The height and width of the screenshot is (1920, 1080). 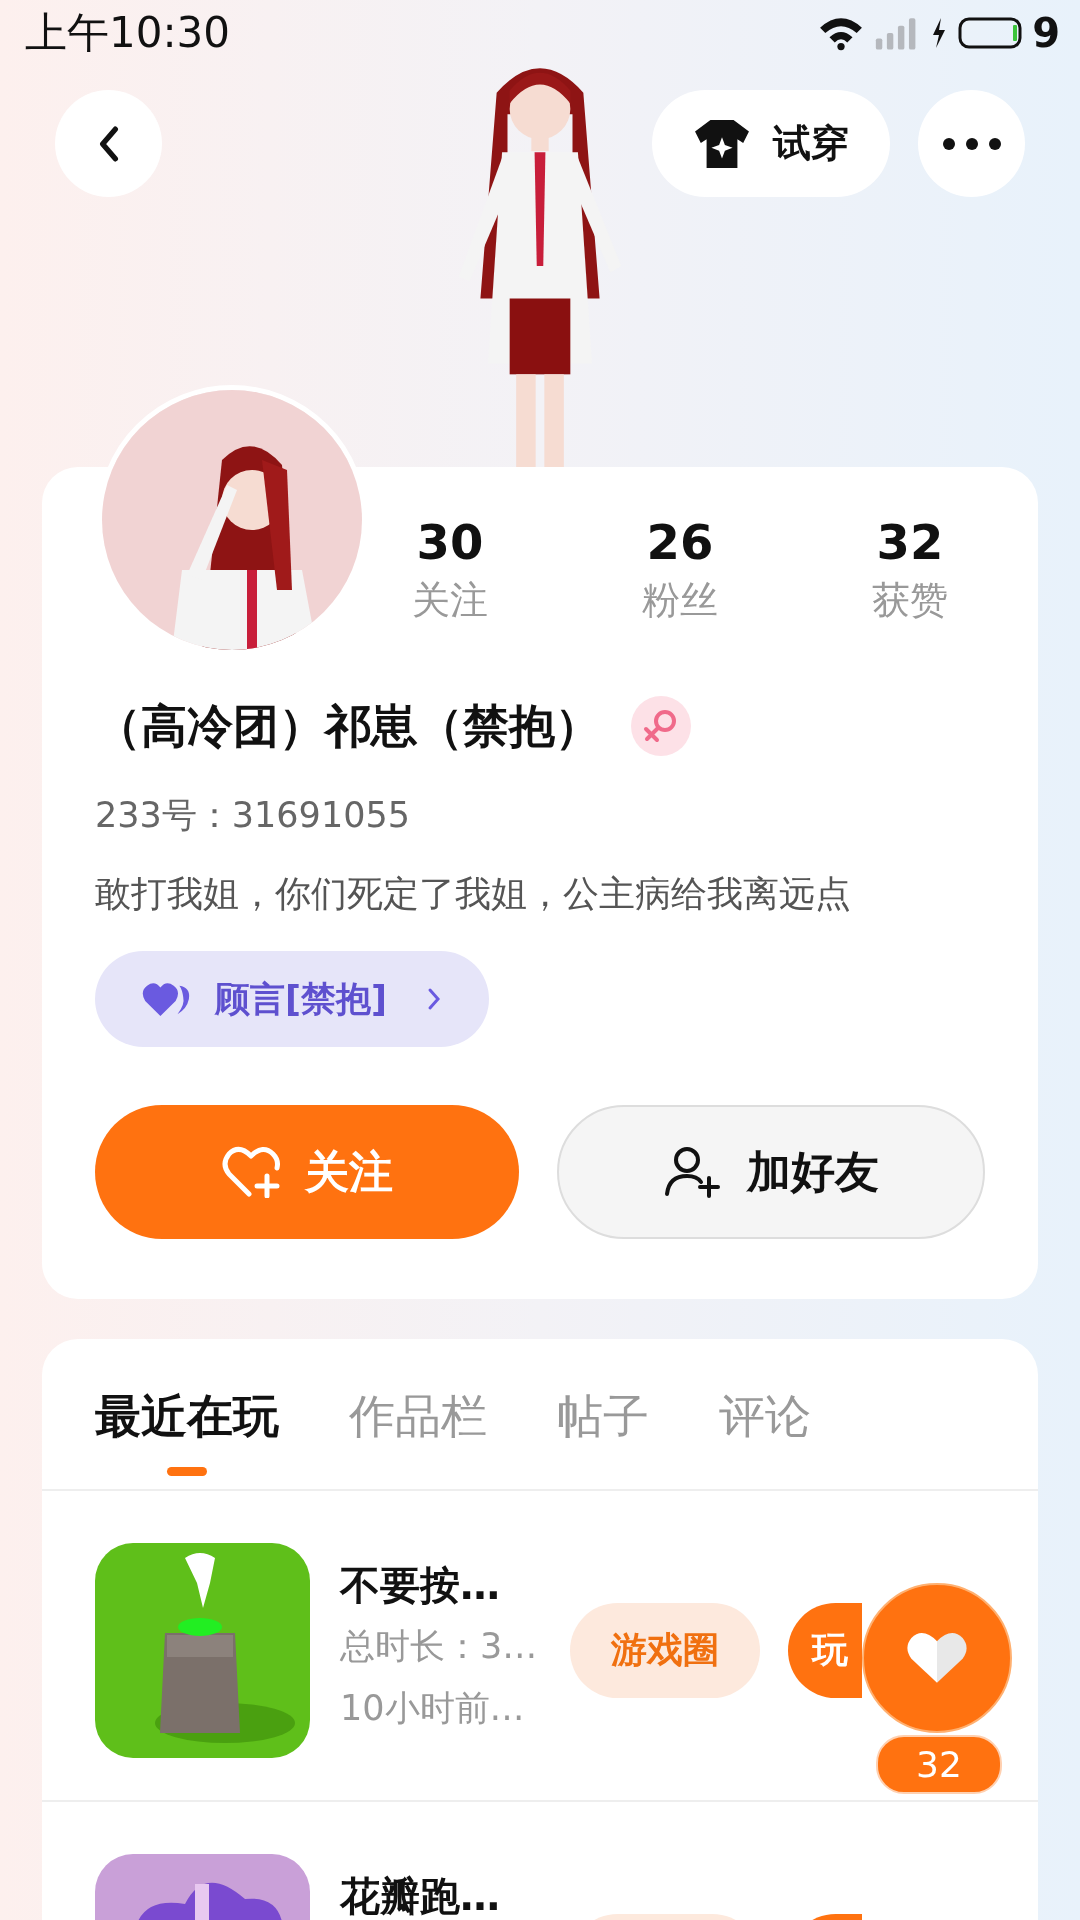 I want to click on tab: 最近在玩, so click(x=187, y=1416).